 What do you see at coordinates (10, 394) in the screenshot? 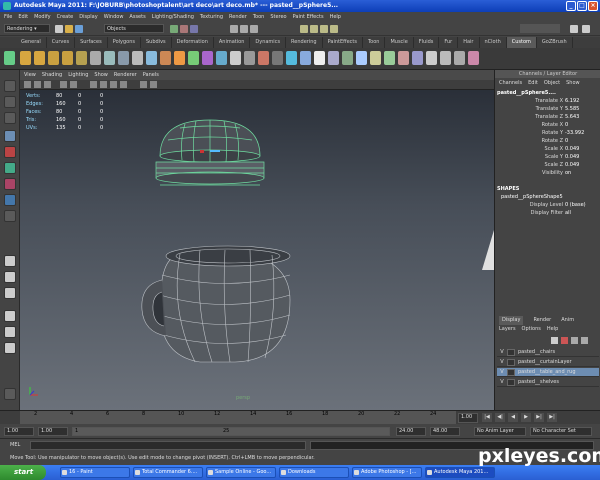
I see `toolbox-collapse-icon` at bounding box center [10, 394].